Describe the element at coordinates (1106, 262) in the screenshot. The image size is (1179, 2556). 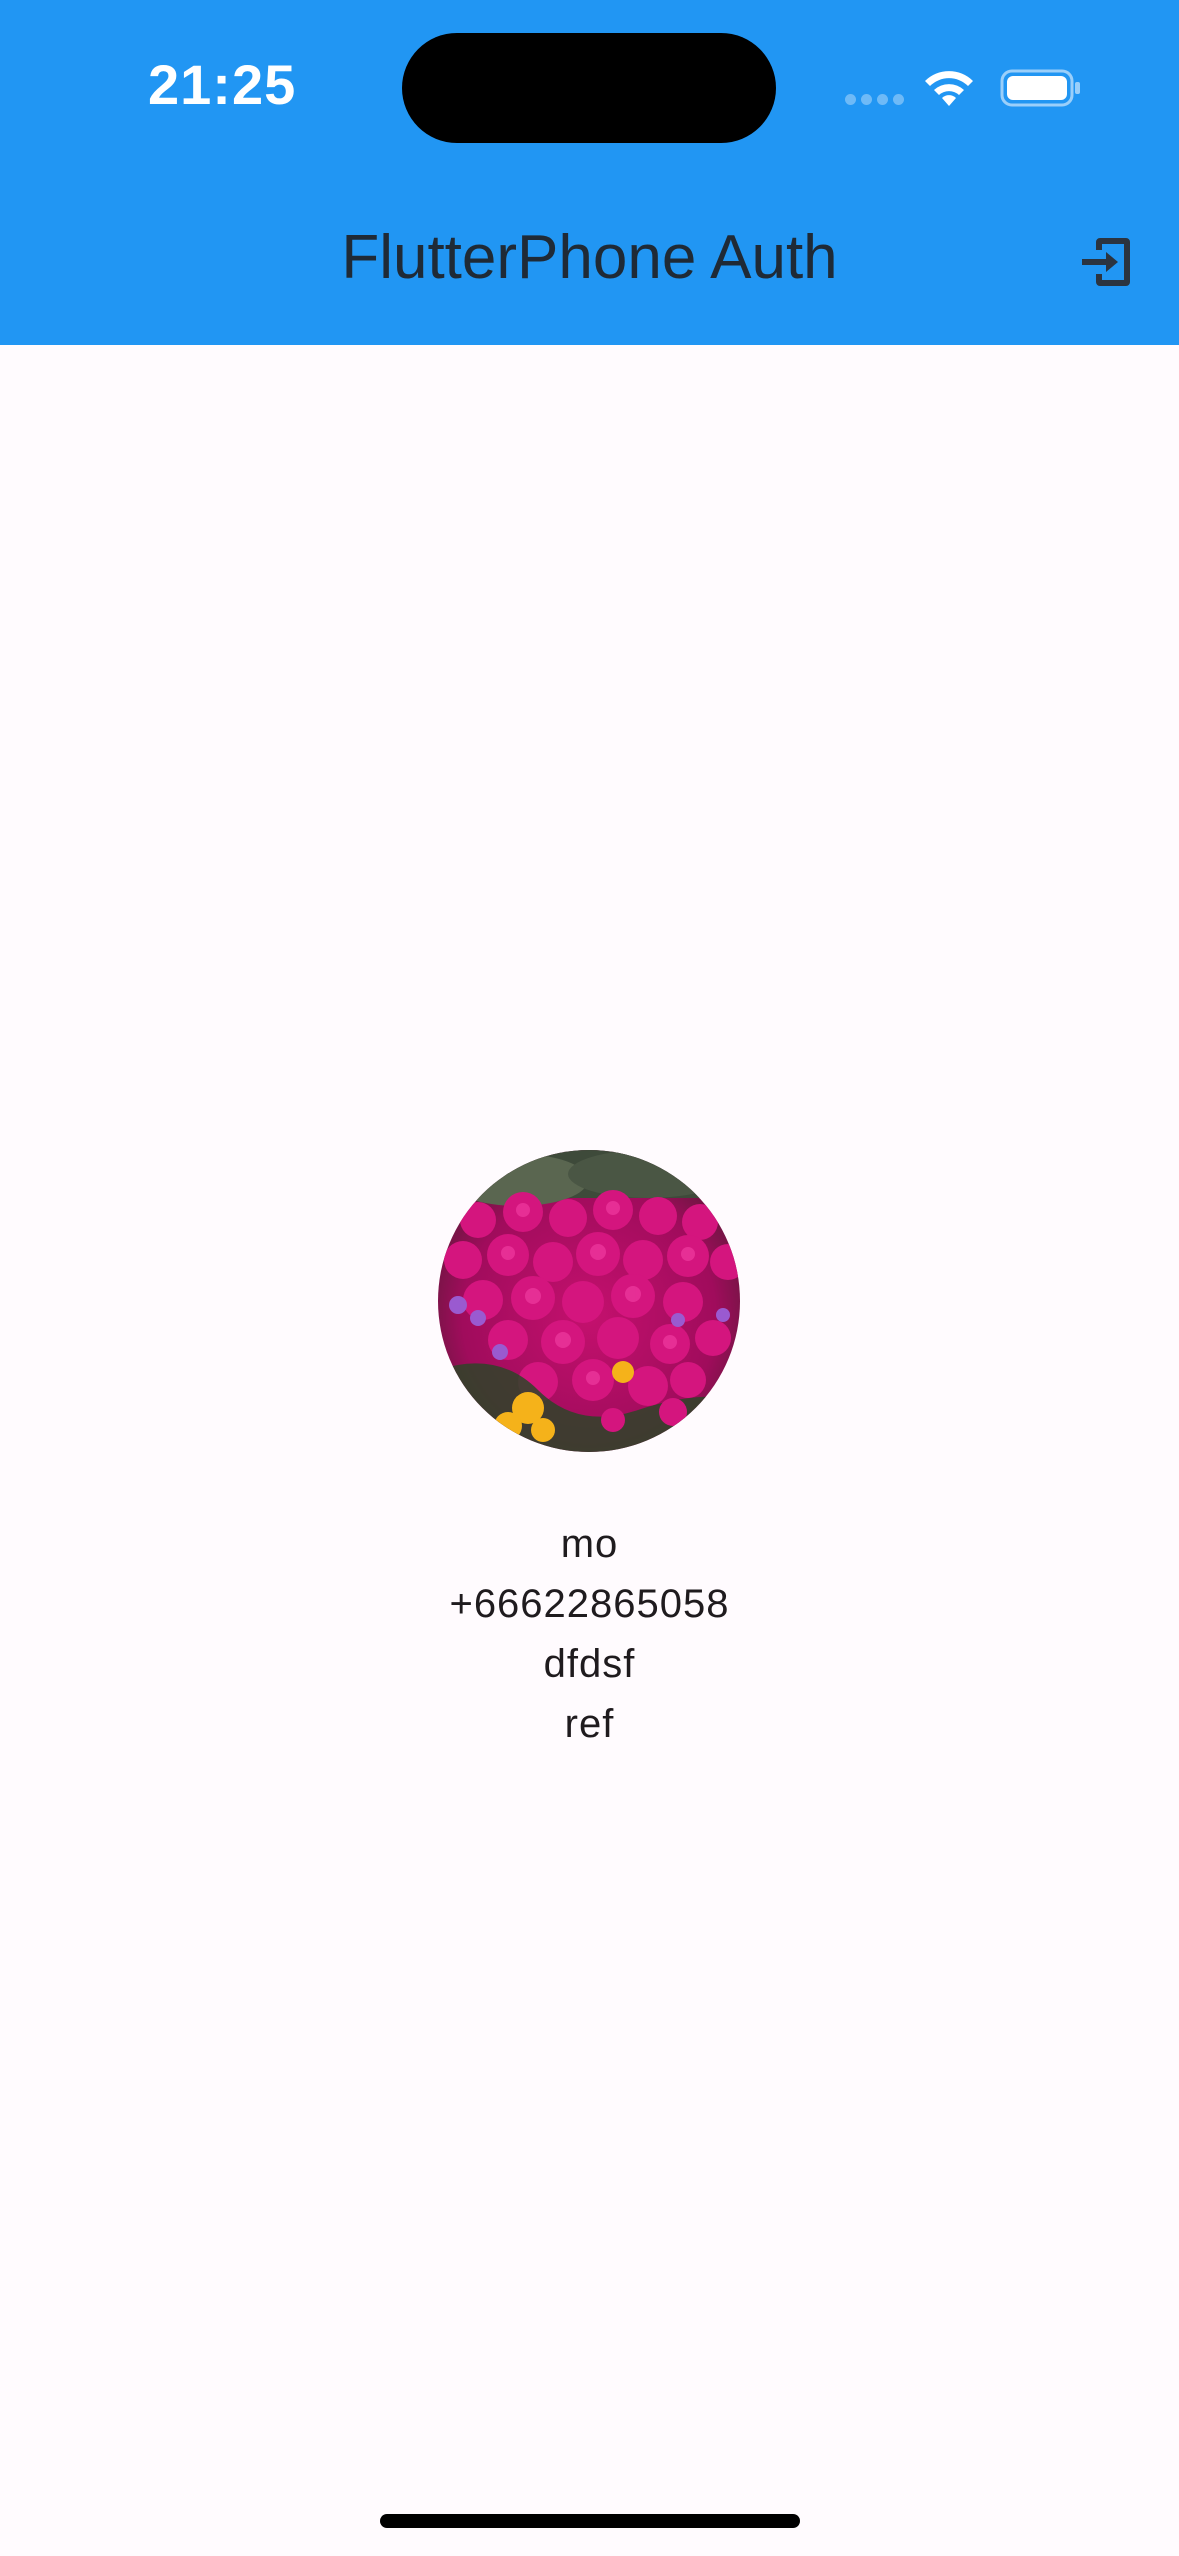
I see `logout-icon` at that location.